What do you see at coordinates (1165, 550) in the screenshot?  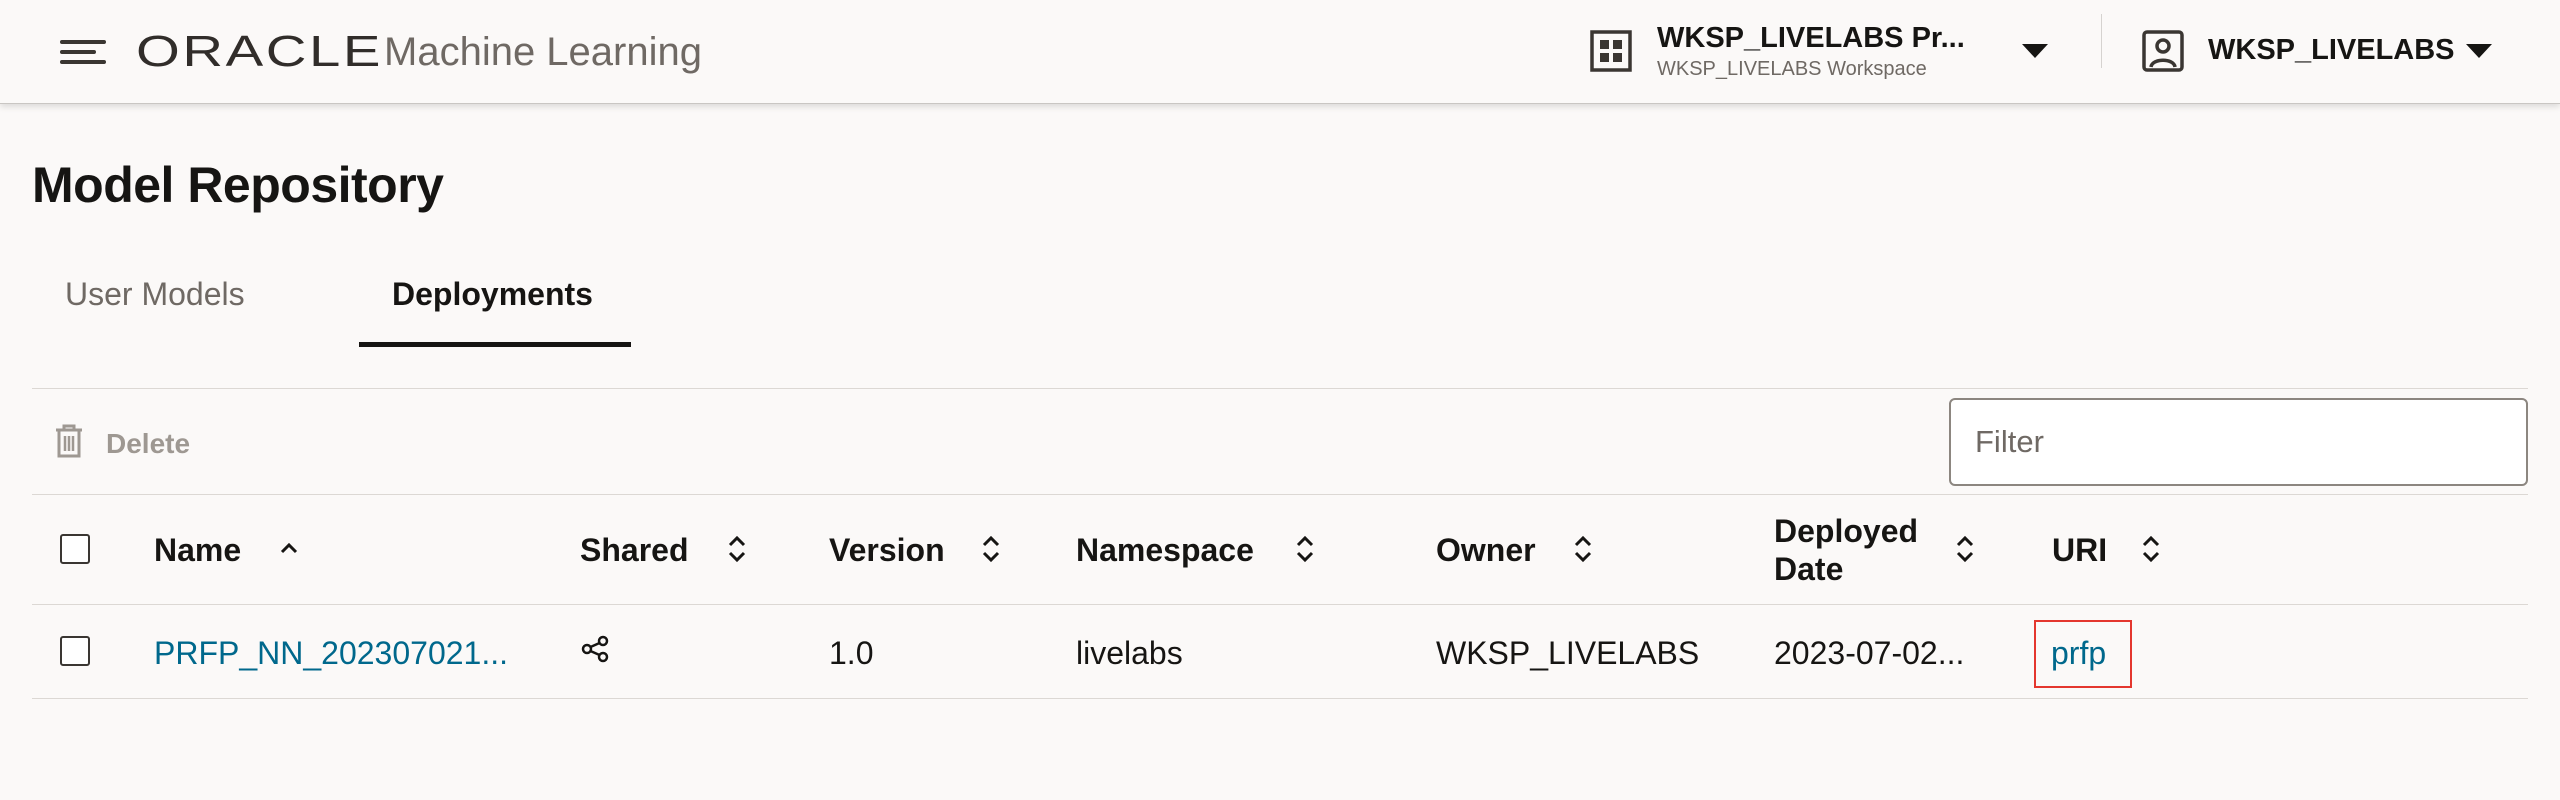 I see `column-header-namespace: Namespace` at bounding box center [1165, 550].